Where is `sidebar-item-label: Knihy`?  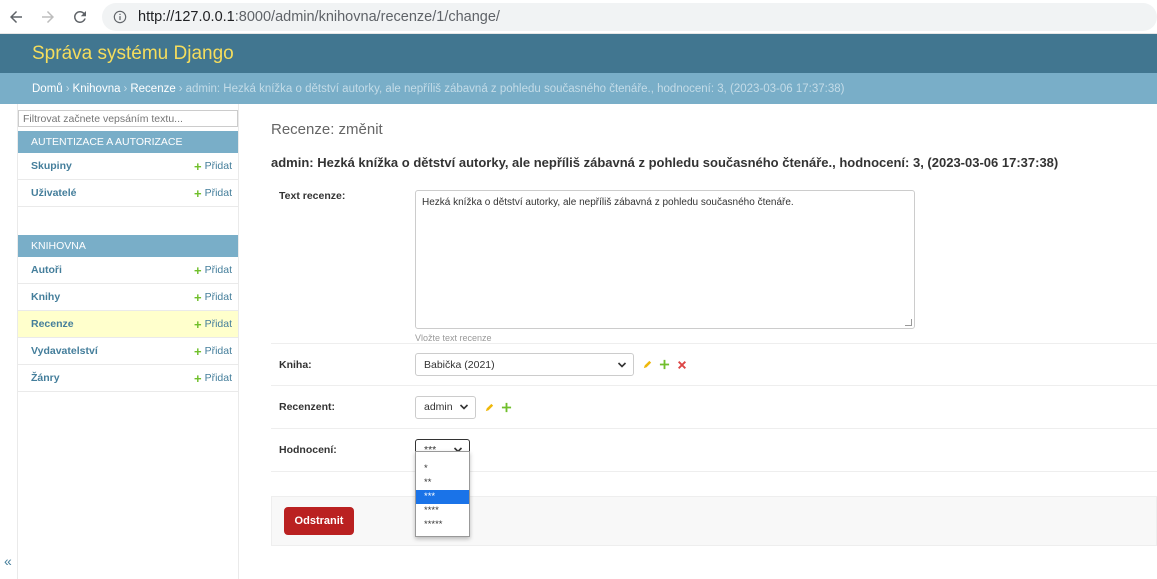
sidebar-item-label: Knihy is located at coordinates (45, 297).